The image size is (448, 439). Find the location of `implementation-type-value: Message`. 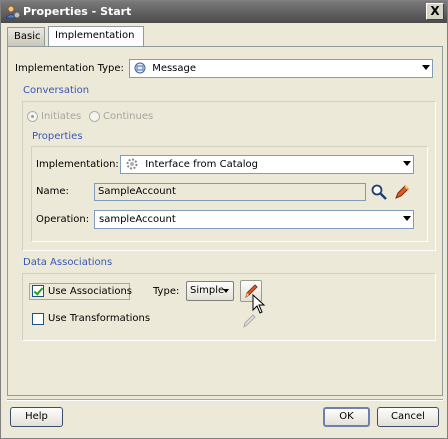

implementation-type-value: Message is located at coordinates (174, 68).